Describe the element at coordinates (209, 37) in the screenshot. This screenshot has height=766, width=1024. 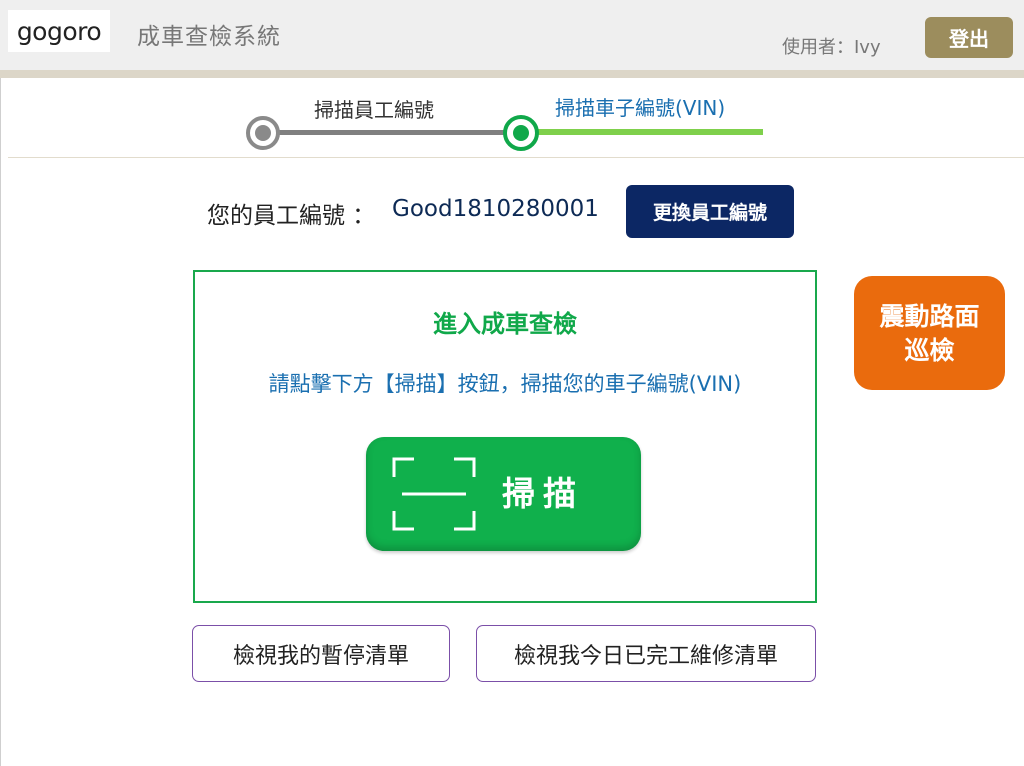
I see `app-title: 成車查檢系統` at that location.